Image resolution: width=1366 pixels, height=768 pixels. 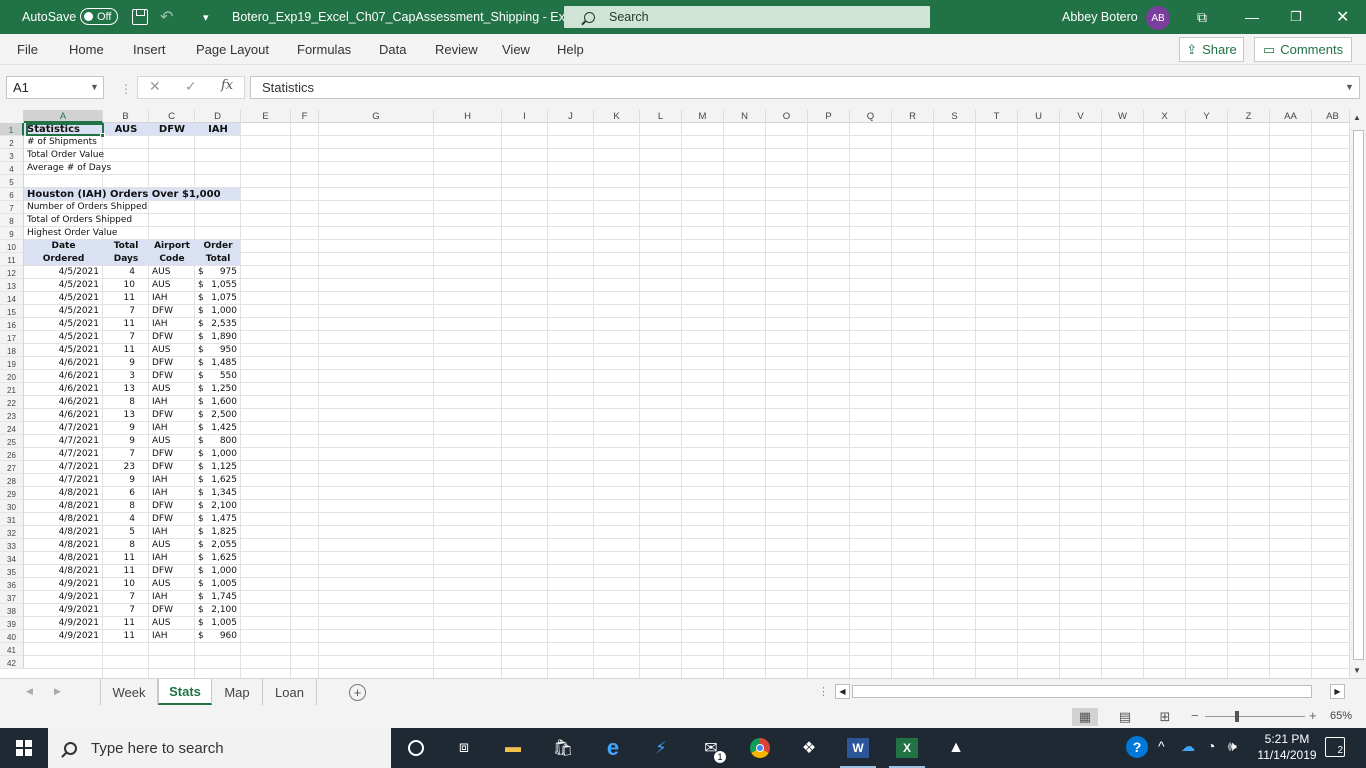 What do you see at coordinates (392, 49) in the screenshot?
I see `tab-data: Data` at bounding box center [392, 49].